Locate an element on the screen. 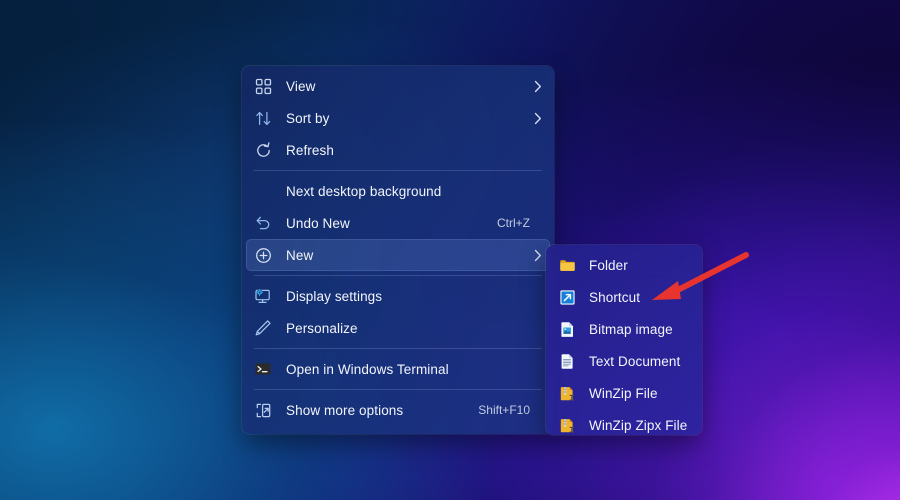 The image size is (900, 500). sort-arrows-icon is located at coordinates (263, 118).